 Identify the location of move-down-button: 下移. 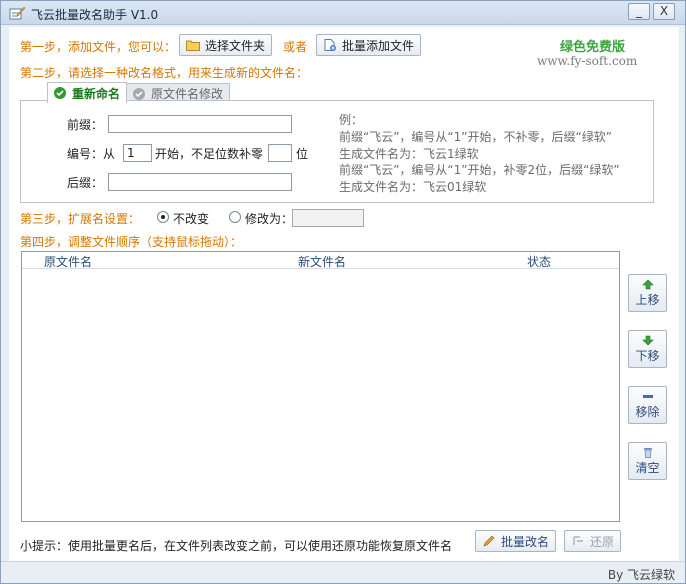
(647, 349).